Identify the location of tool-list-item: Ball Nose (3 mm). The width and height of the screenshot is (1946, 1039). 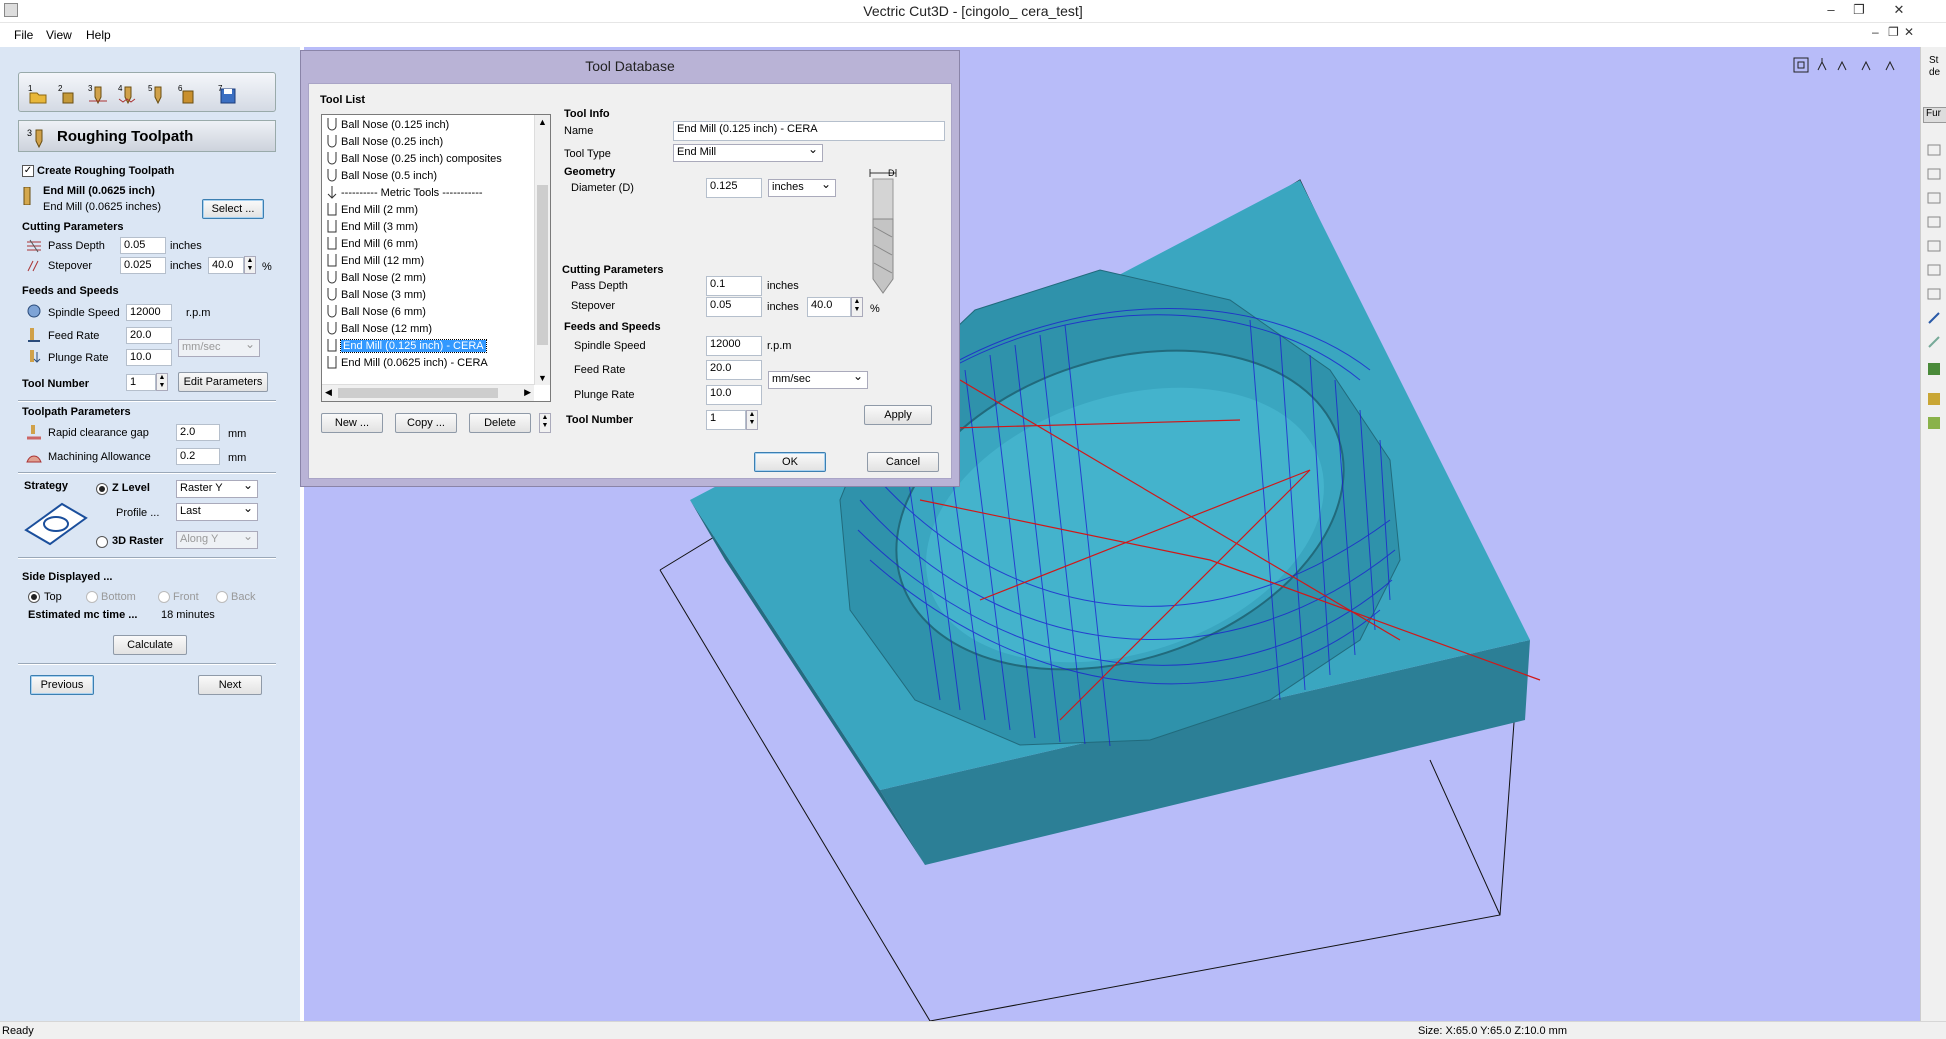
(376, 295).